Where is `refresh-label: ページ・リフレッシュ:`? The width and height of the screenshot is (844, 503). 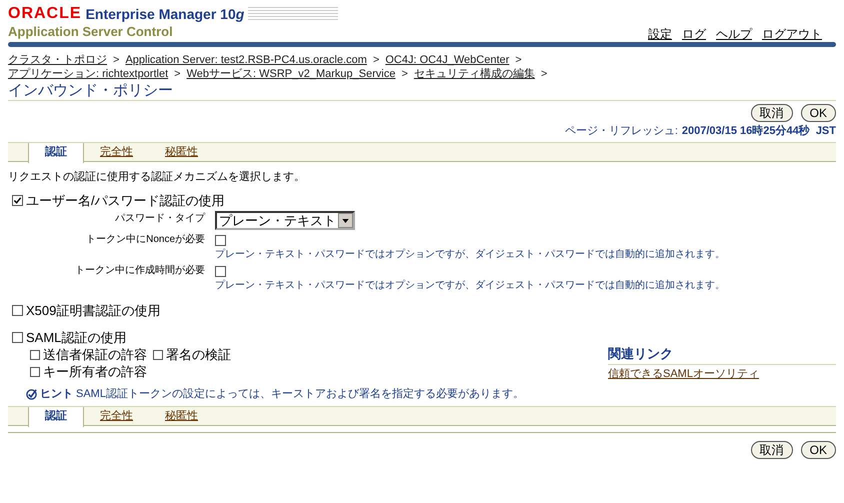 refresh-label: ページ・リフレッシュ: is located at coordinates (621, 131).